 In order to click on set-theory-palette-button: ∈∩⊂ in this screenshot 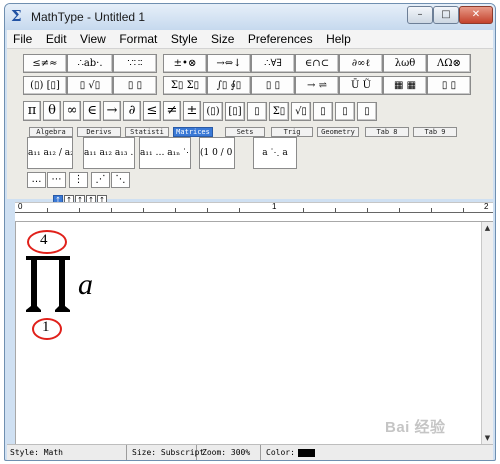, I will do `click(317, 63)`.